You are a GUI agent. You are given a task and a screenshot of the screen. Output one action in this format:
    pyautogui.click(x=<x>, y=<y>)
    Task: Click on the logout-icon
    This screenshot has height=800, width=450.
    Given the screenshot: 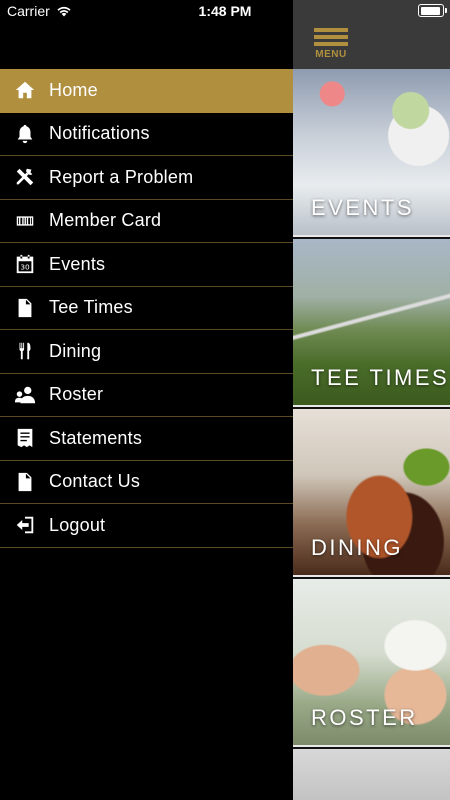 What is the action you would take?
    pyautogui.click(x=24, y=525)
    